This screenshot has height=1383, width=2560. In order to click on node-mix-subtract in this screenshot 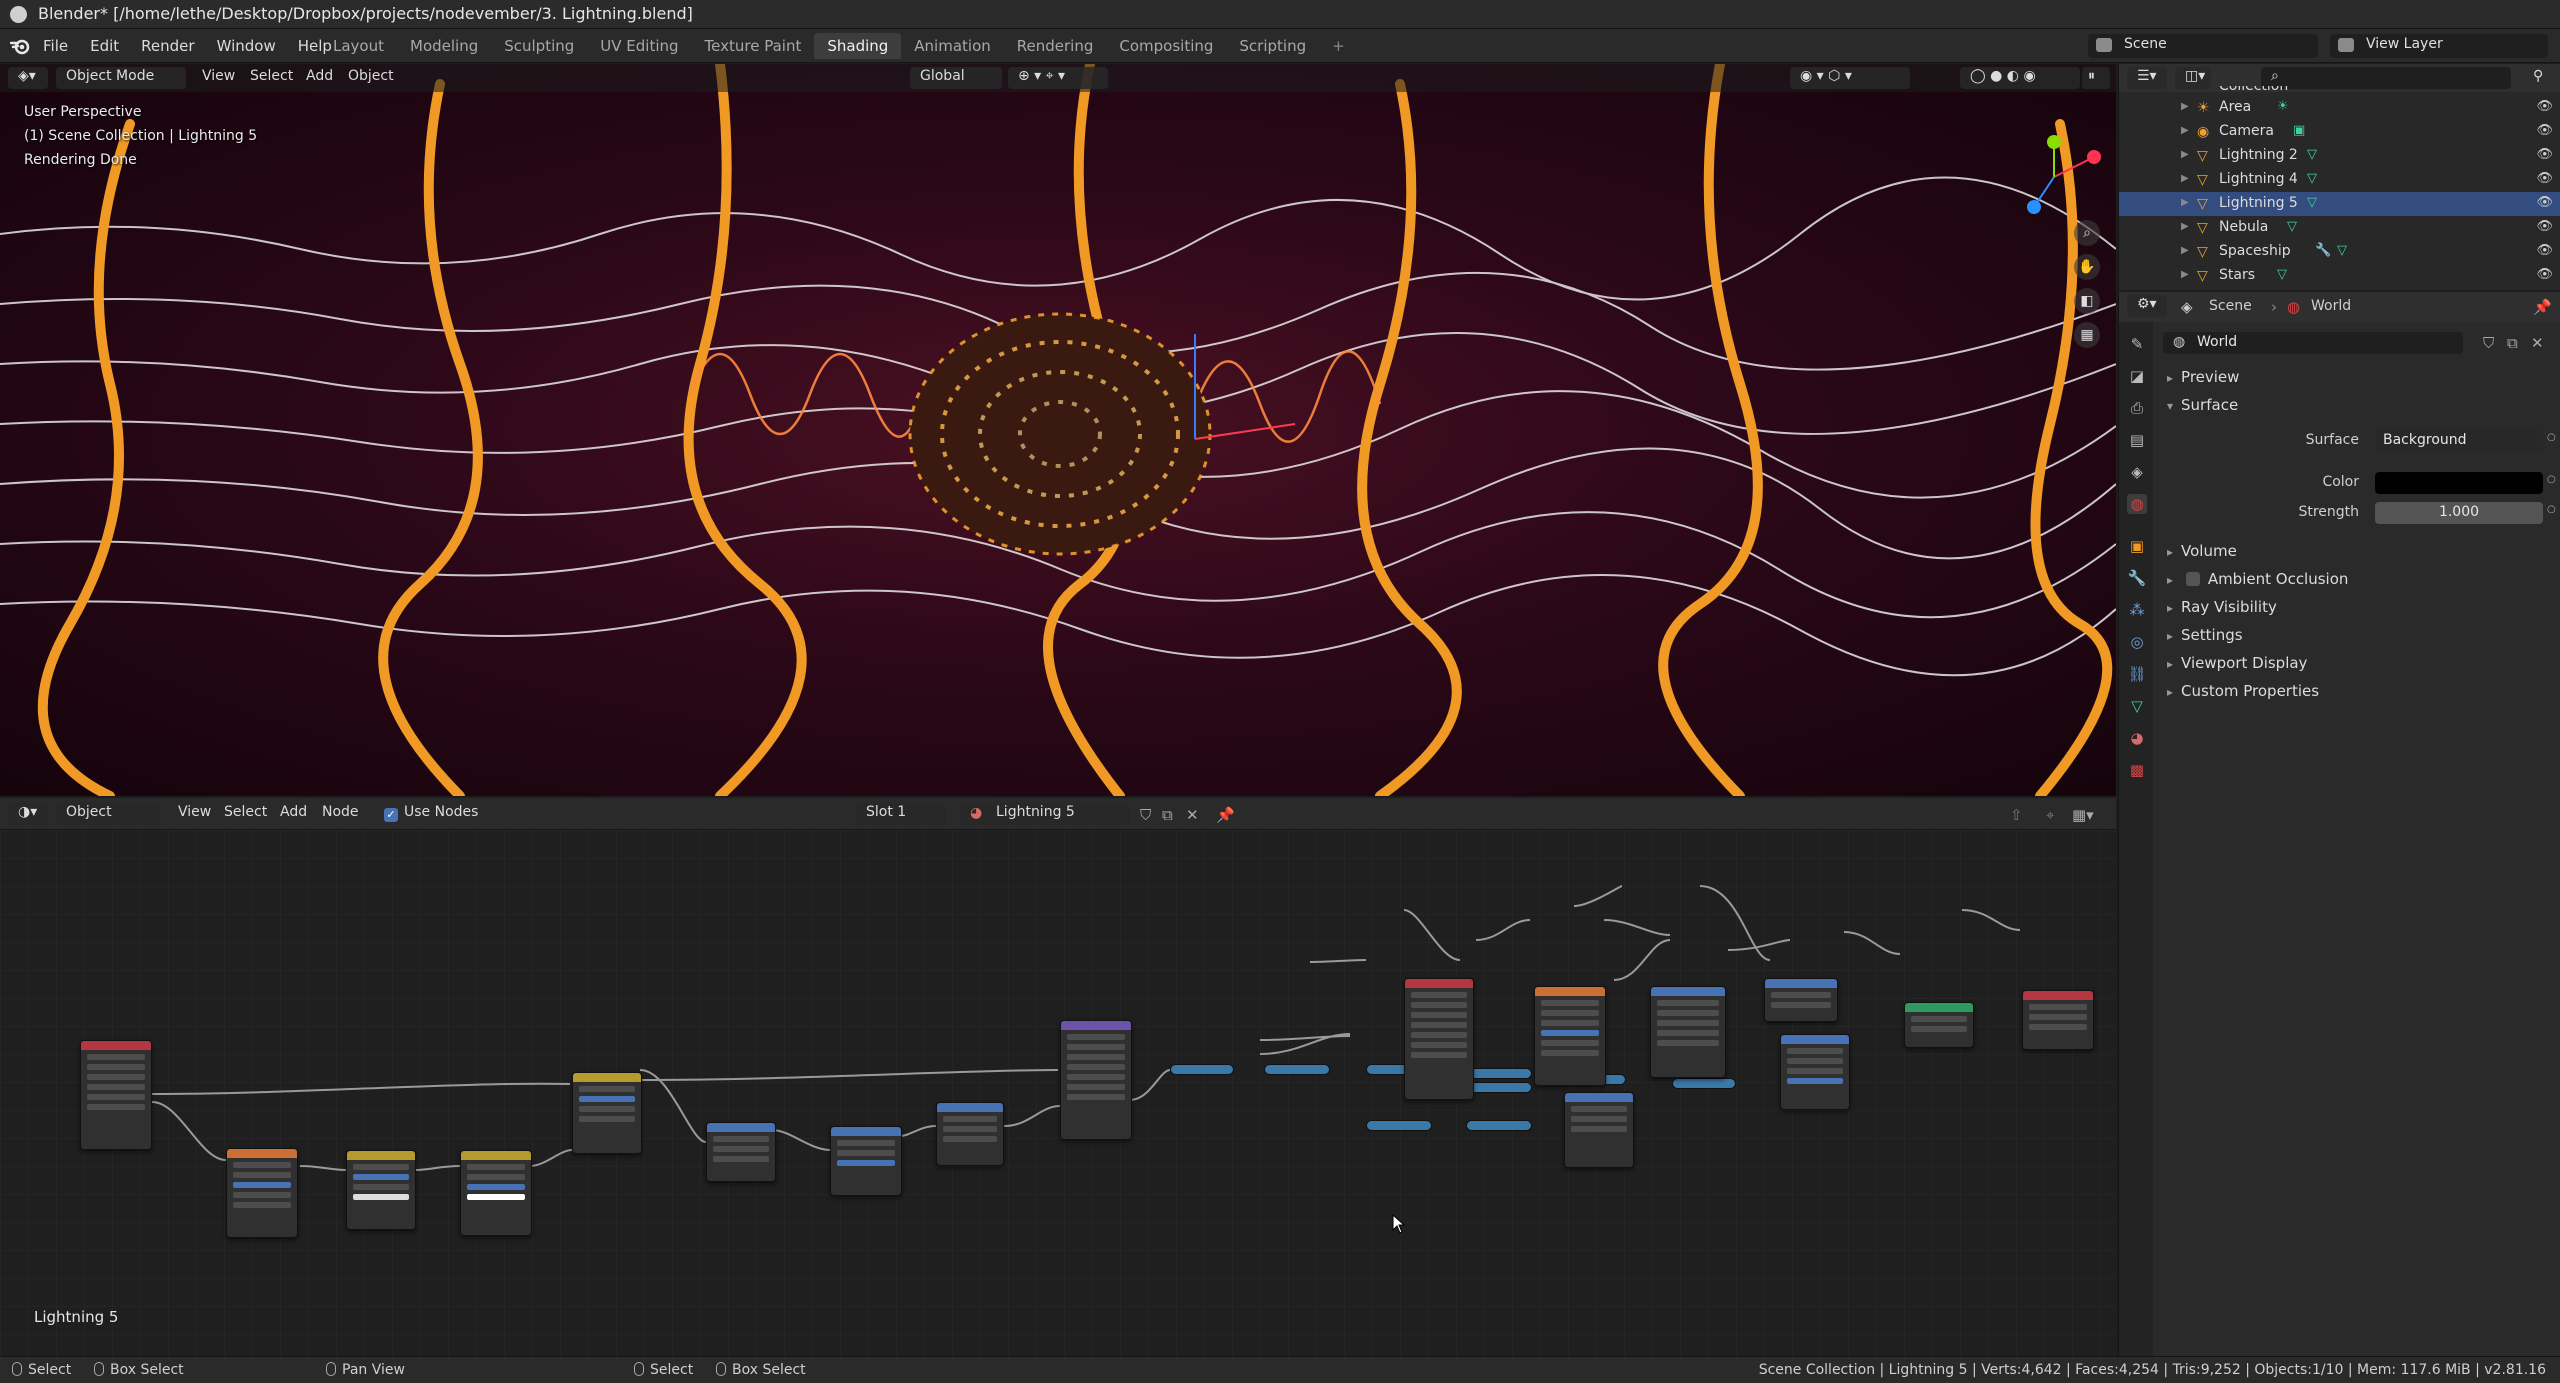, I will do `click(381, 1190)`.